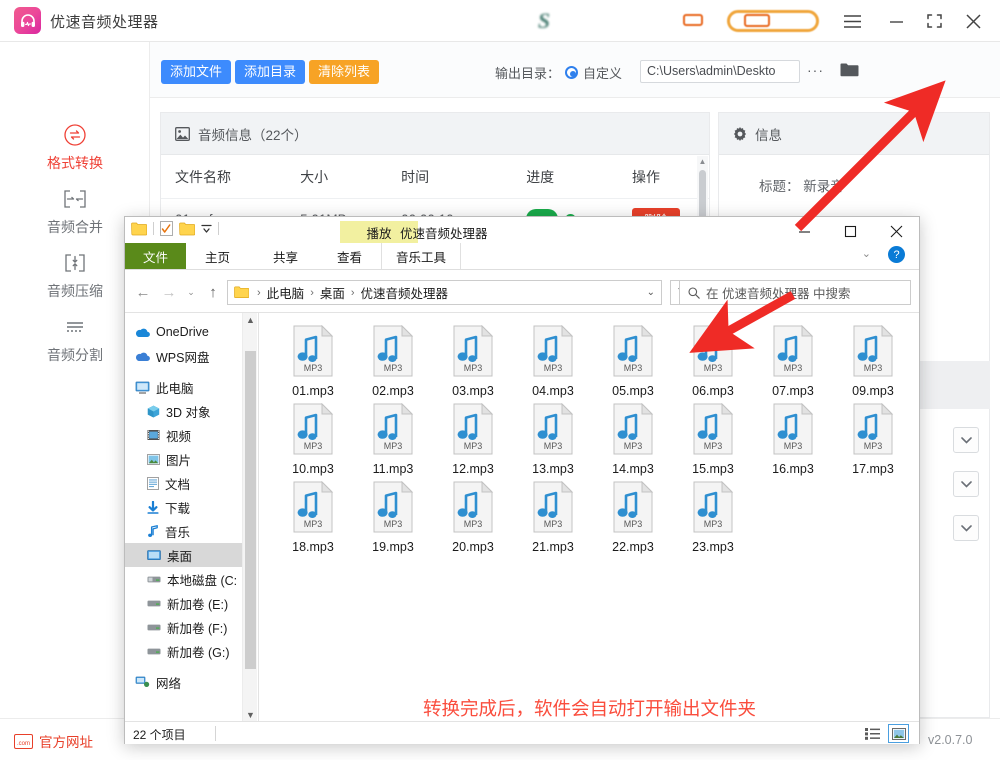  I want to click on file-item: MP3 07.mp3, so click(793, 363).